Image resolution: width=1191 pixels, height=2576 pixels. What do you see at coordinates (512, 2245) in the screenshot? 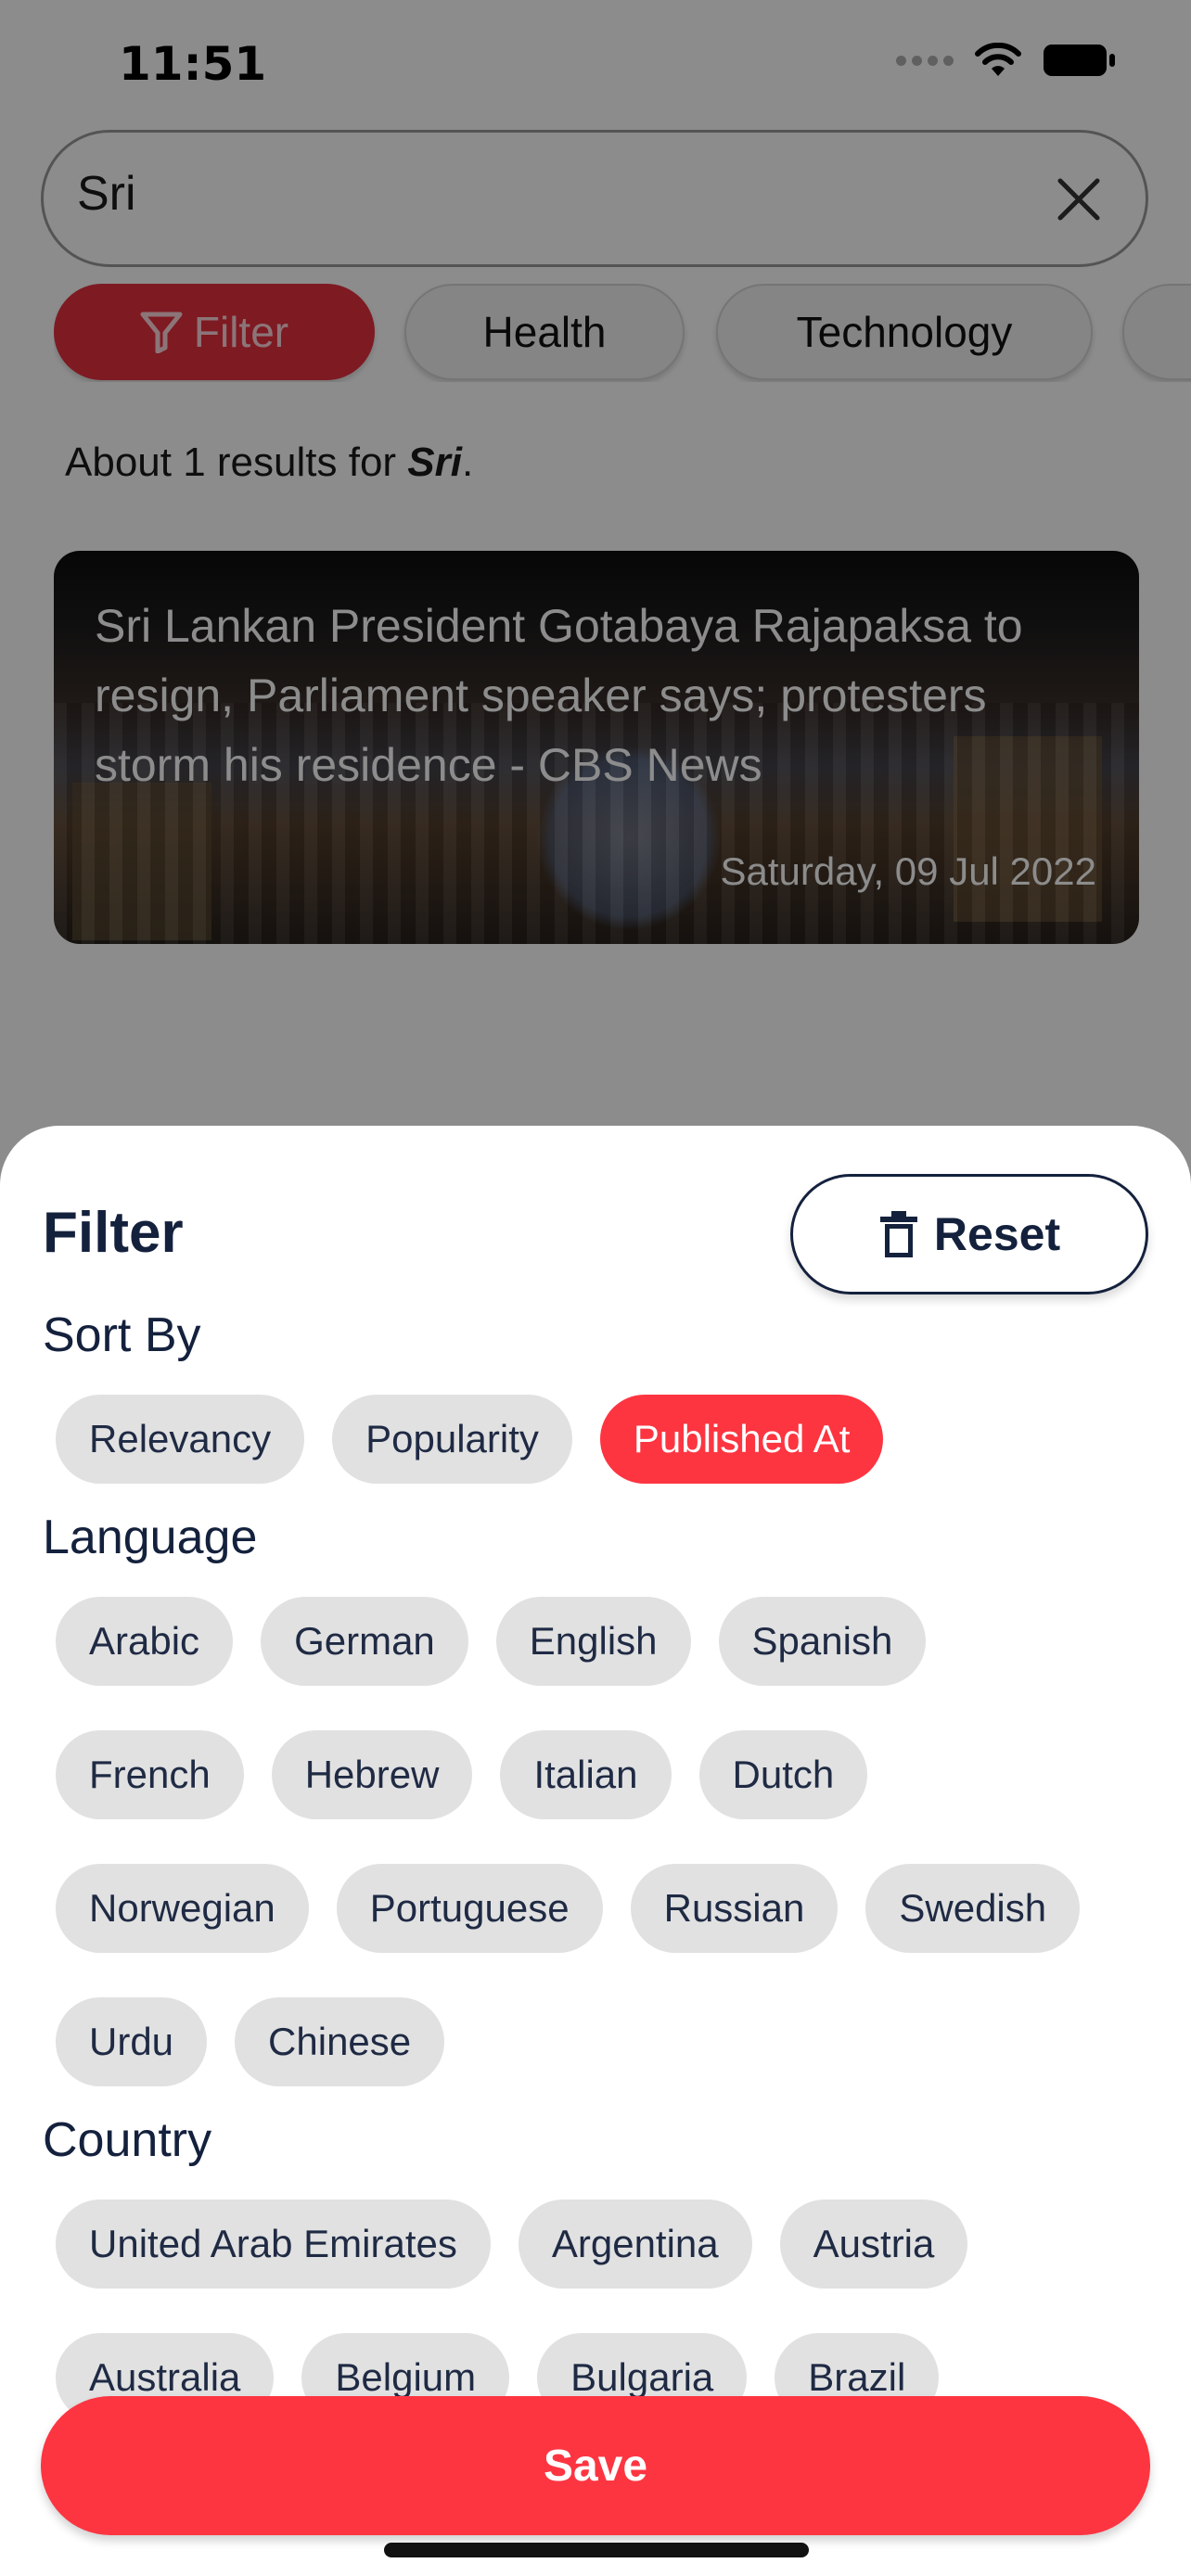
I see `country-options-row: United Arab Emirates Argentina Austria` at bounding box center [512, 2245].